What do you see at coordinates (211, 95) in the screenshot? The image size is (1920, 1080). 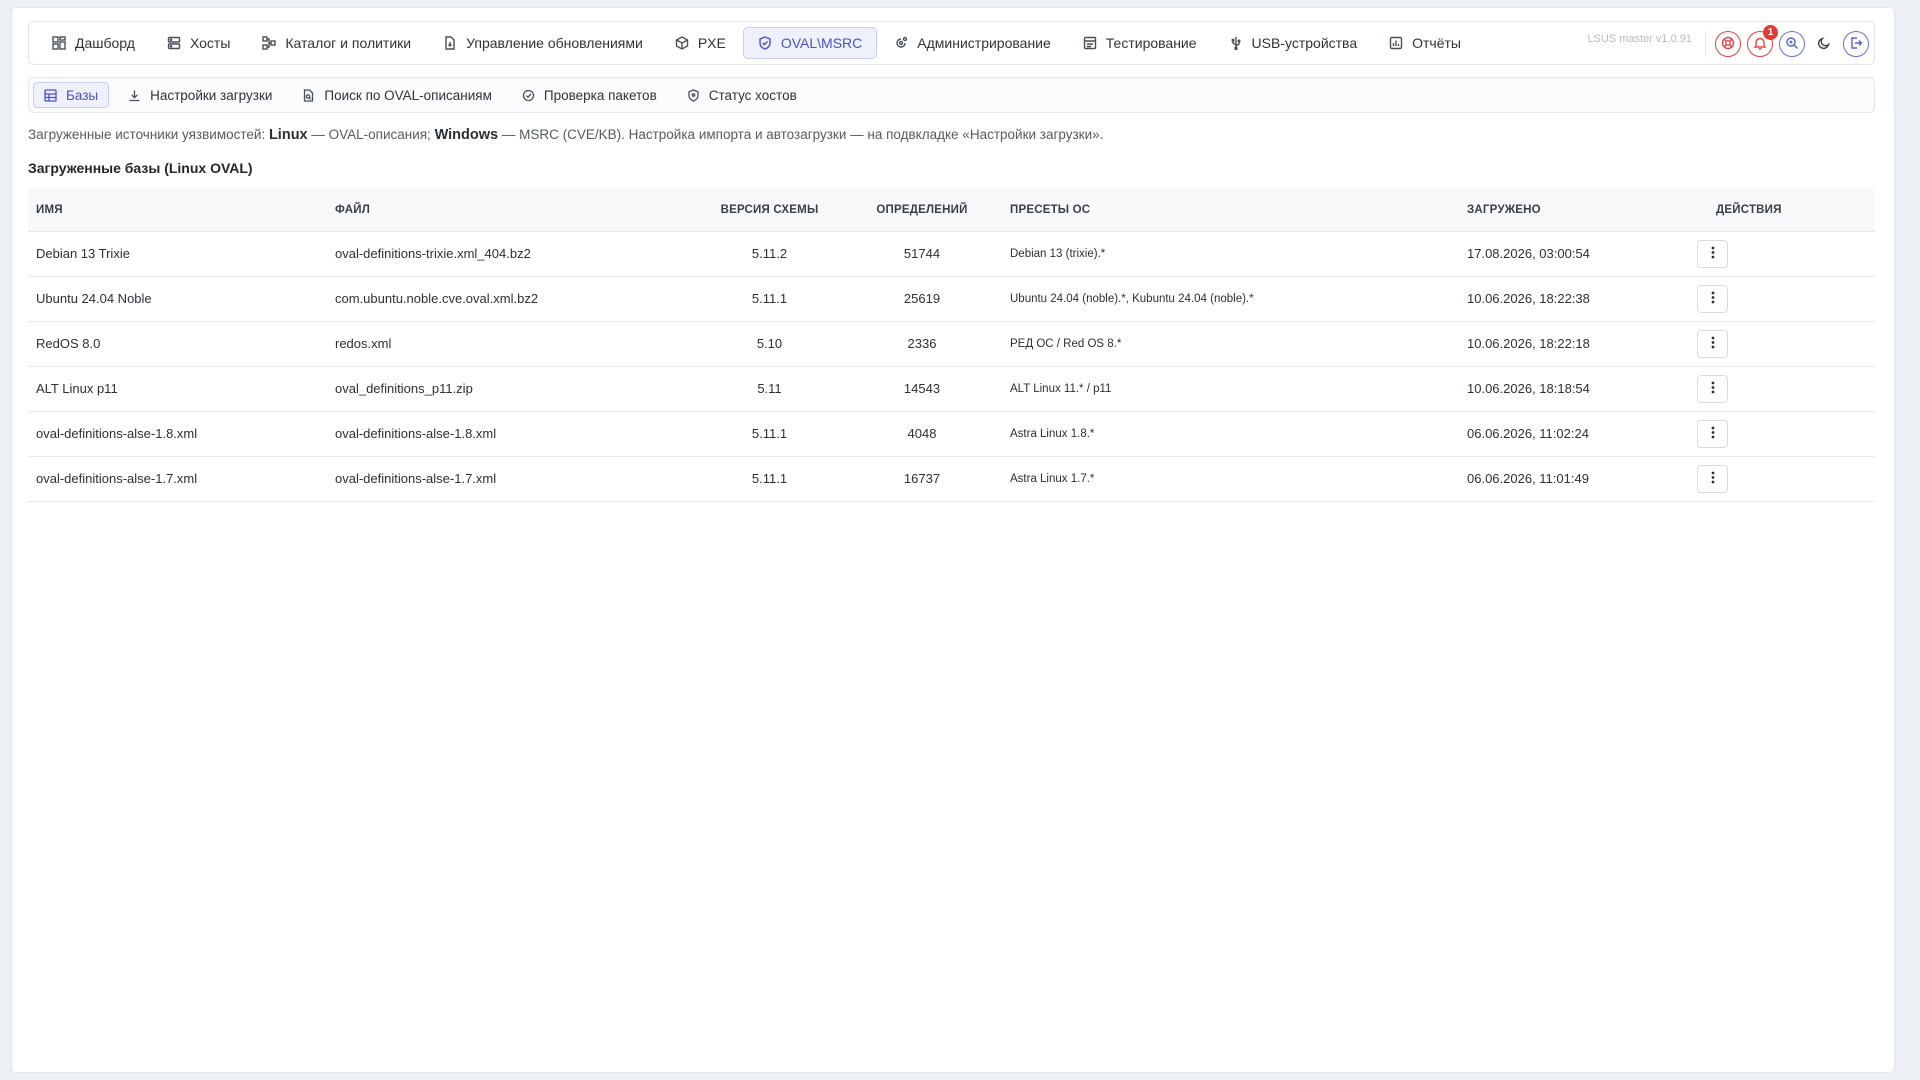 I see `tab-label: Настройки загрузки` at bounding box center [211, 95].